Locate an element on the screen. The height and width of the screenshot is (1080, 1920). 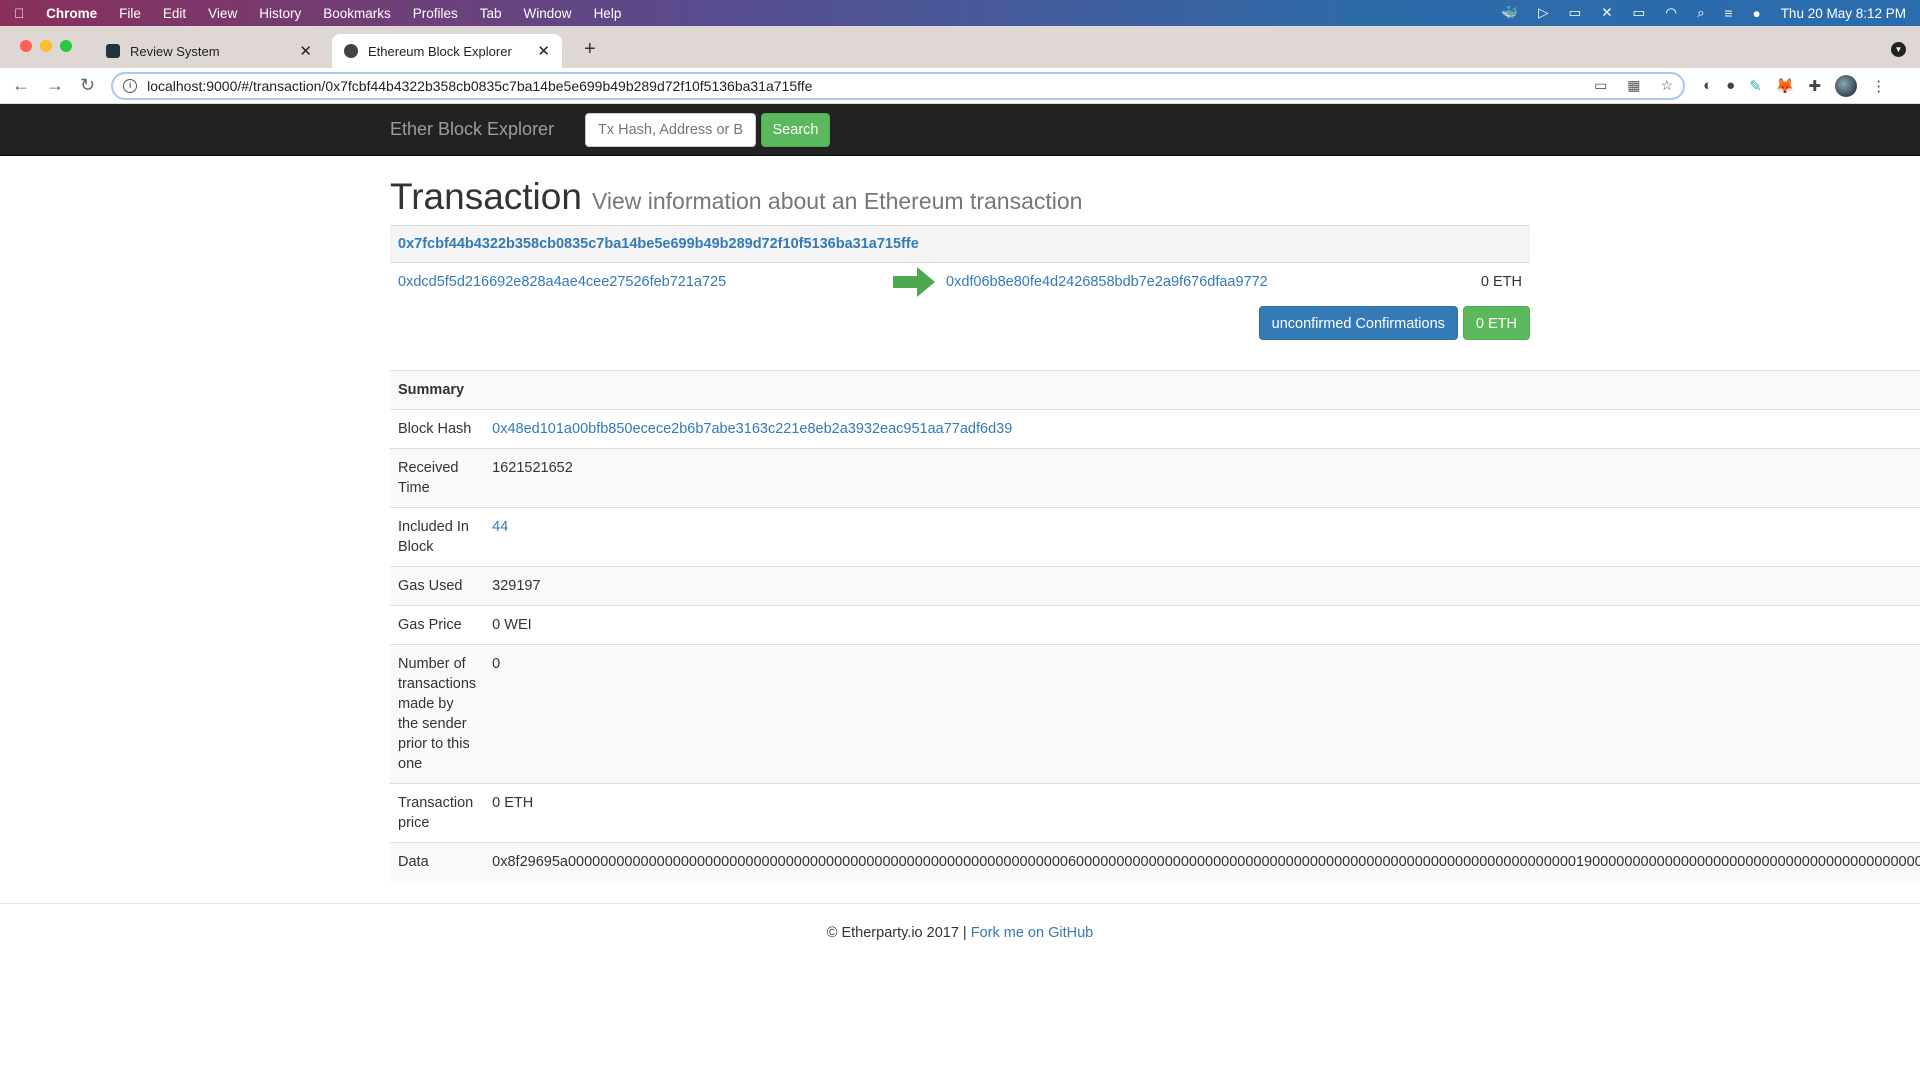
table-row: Transaction price 0 ETH is located at coordinates (1155, 813).